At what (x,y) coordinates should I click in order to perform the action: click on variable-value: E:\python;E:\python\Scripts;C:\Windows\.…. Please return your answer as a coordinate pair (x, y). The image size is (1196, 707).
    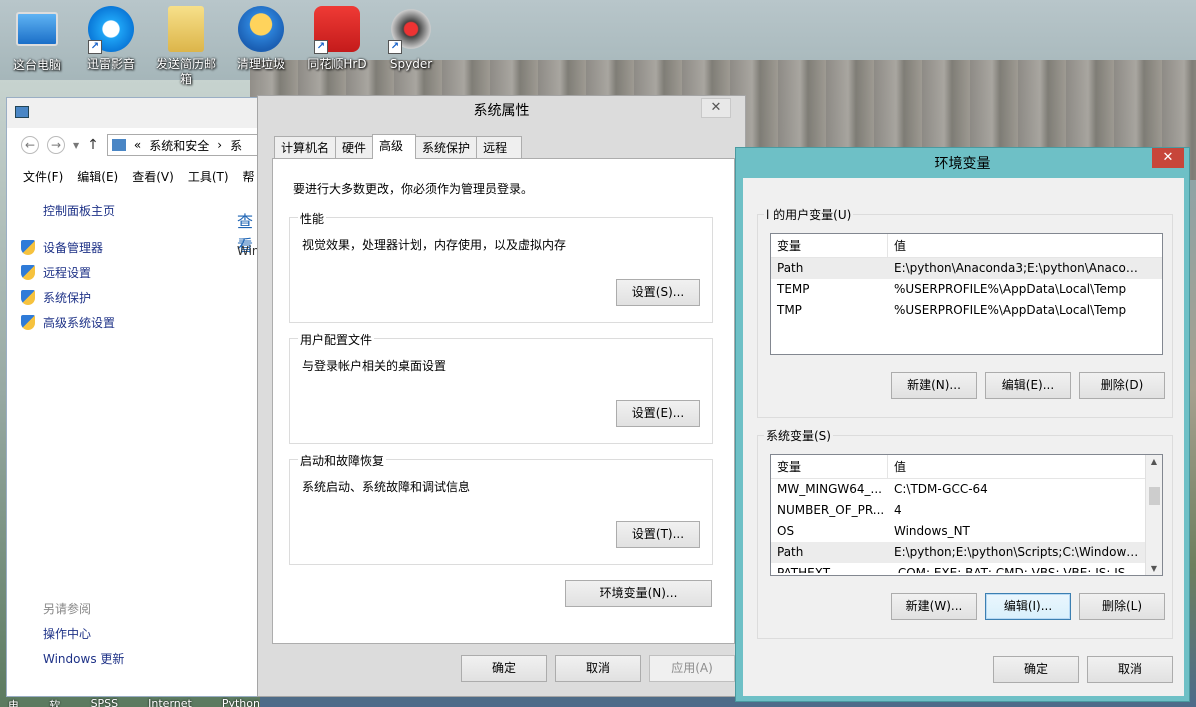
    Looking at the image, I should click on (1018, 552).